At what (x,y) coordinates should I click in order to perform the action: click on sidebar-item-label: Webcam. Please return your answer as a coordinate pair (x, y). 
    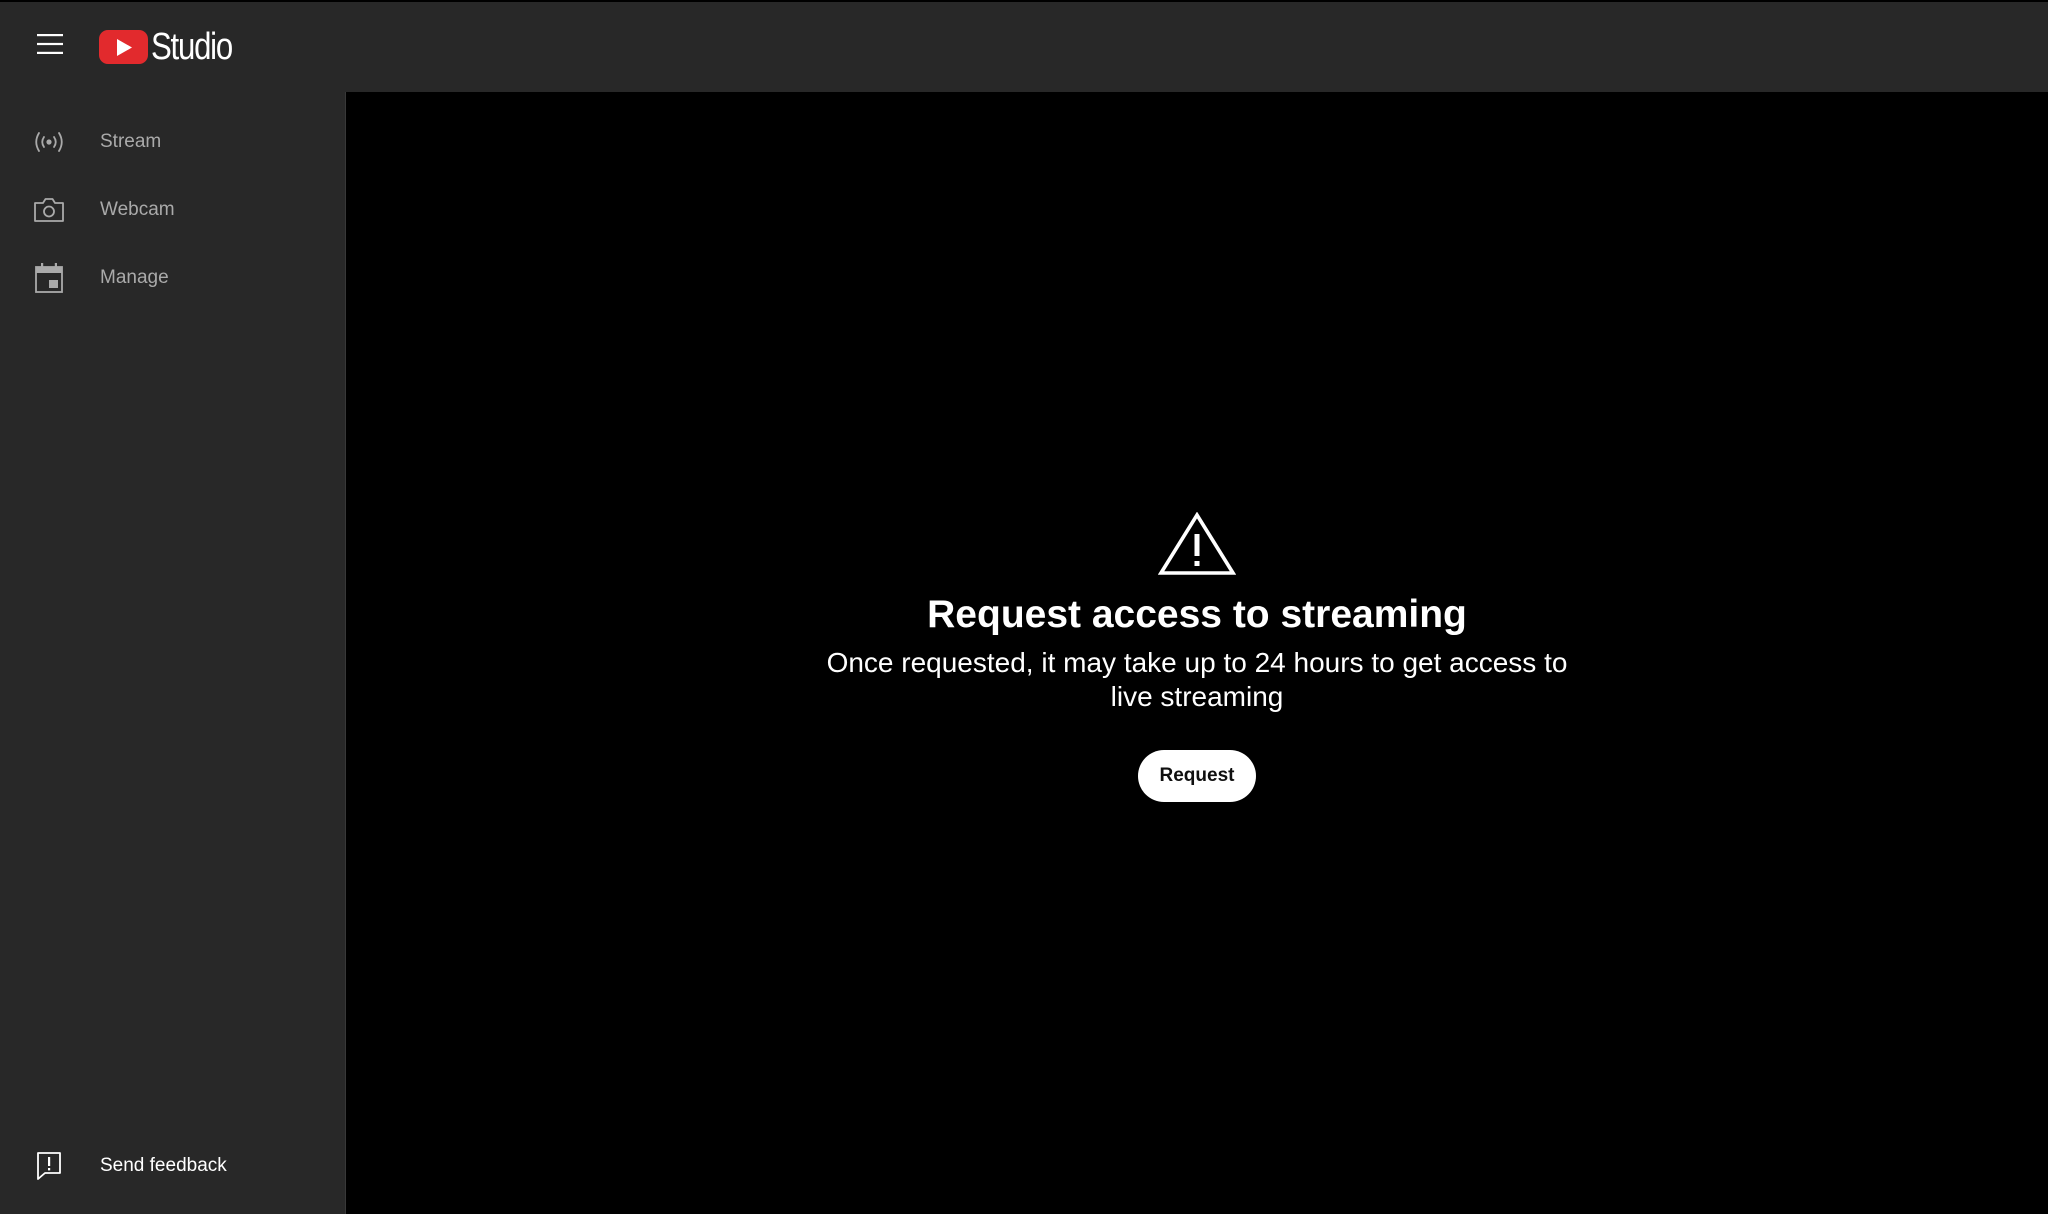
    Looking at the image, I should click on (137, 209).